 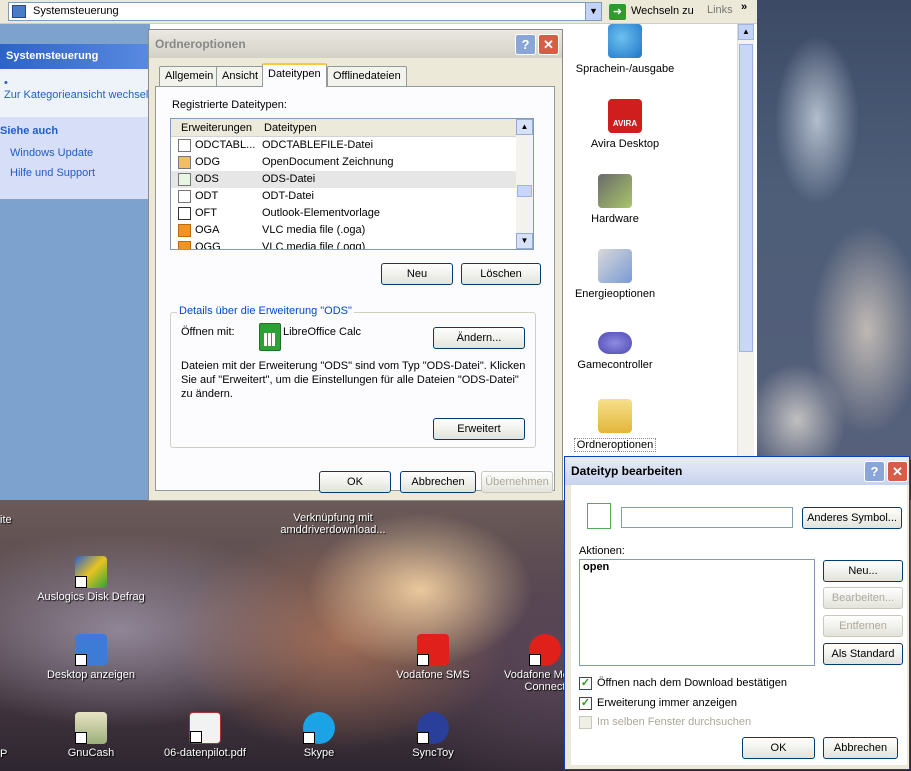 What do you see at coordinates (593, 11) in the screenshot?
I see `chevron-down-icon: ▼` at bounding box center [593, 11].